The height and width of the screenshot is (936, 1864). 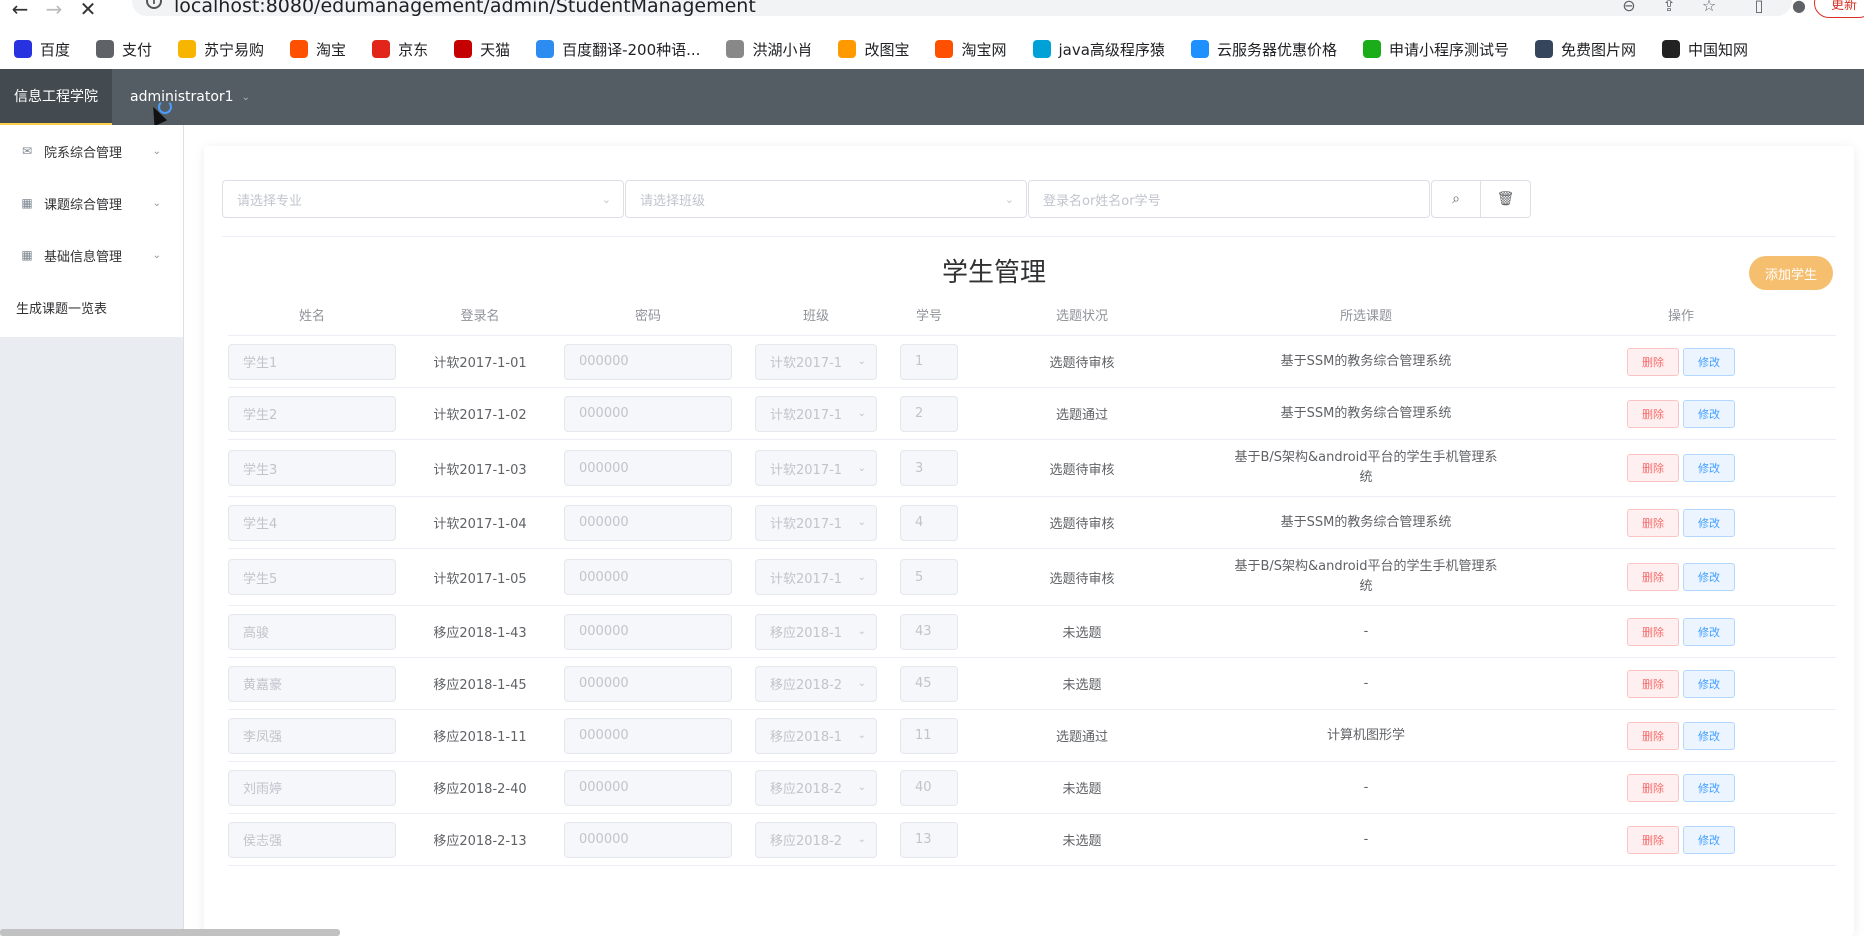 I want to click on forward-arrow-icon: →, so click(x=54, y=10).